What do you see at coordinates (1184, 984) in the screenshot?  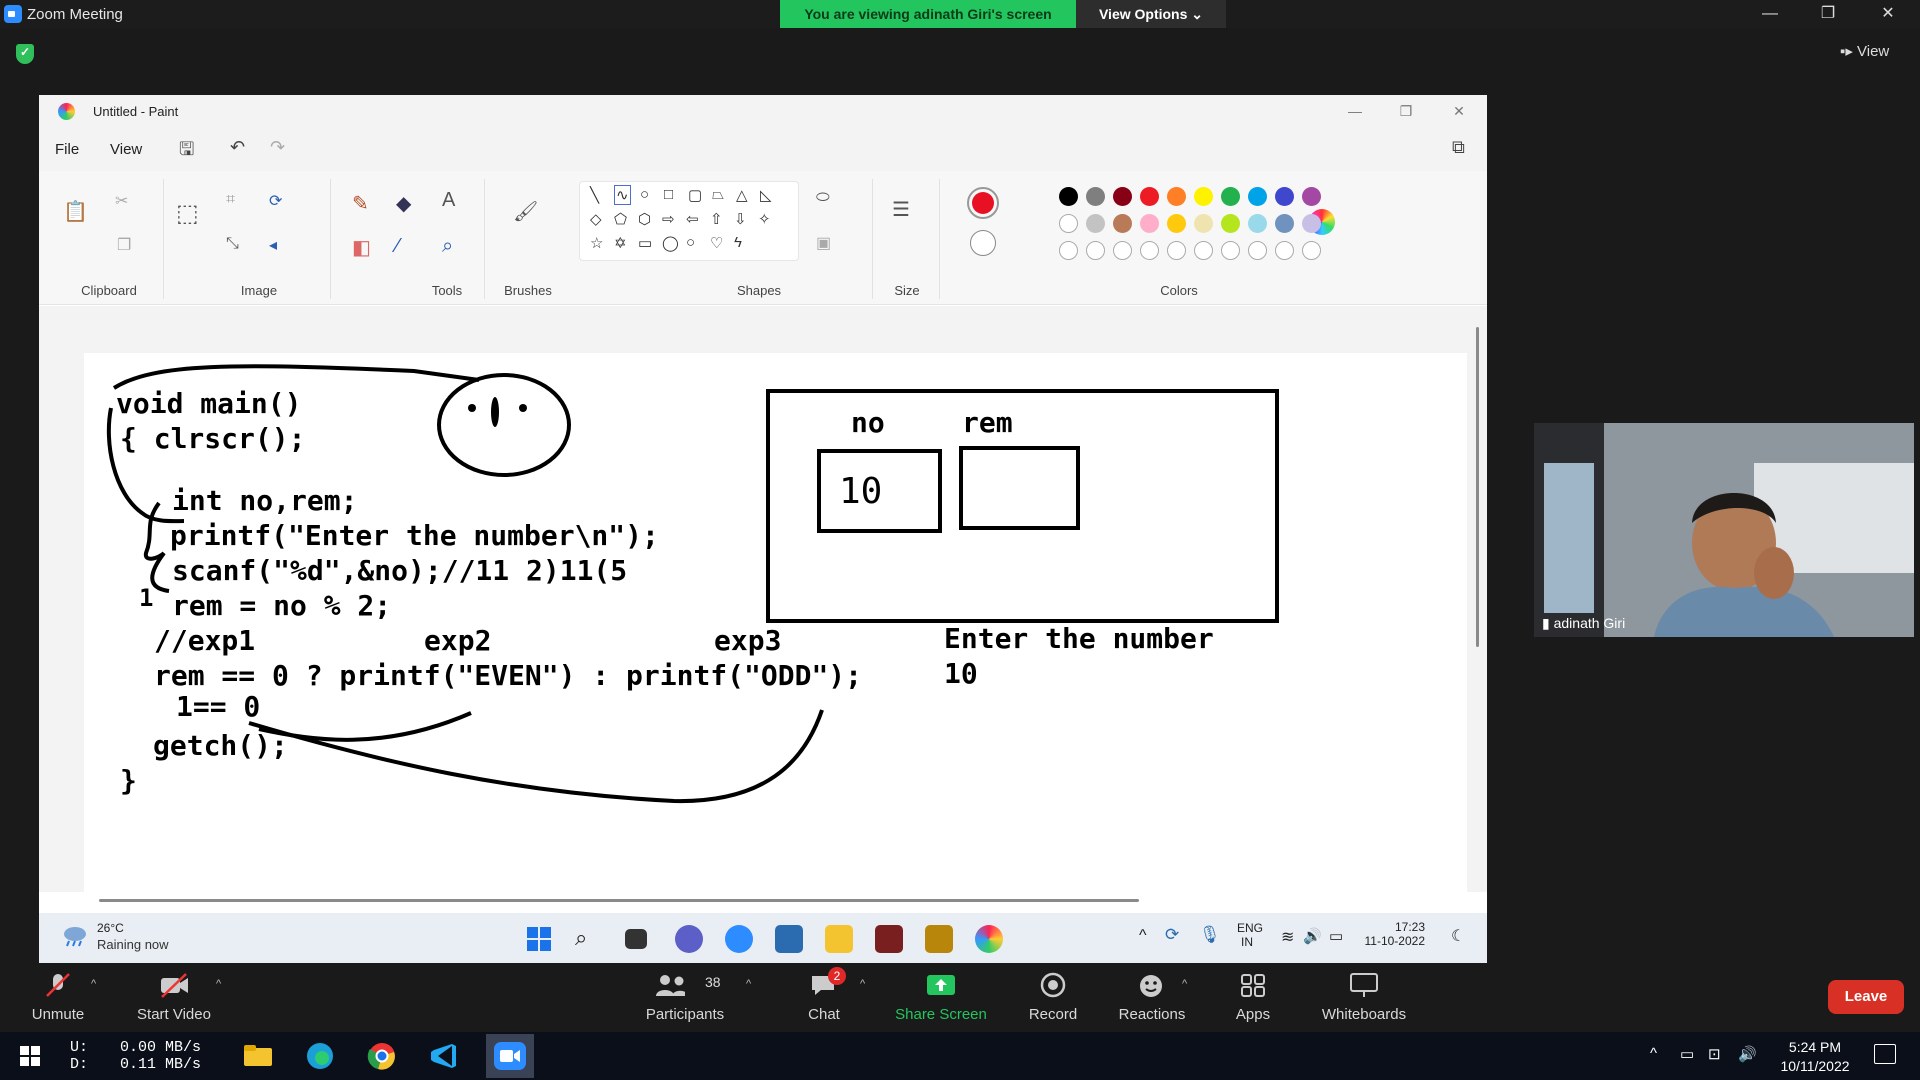 I see `reactions-caret-icon: ^` at bounding box center [1184, 984].